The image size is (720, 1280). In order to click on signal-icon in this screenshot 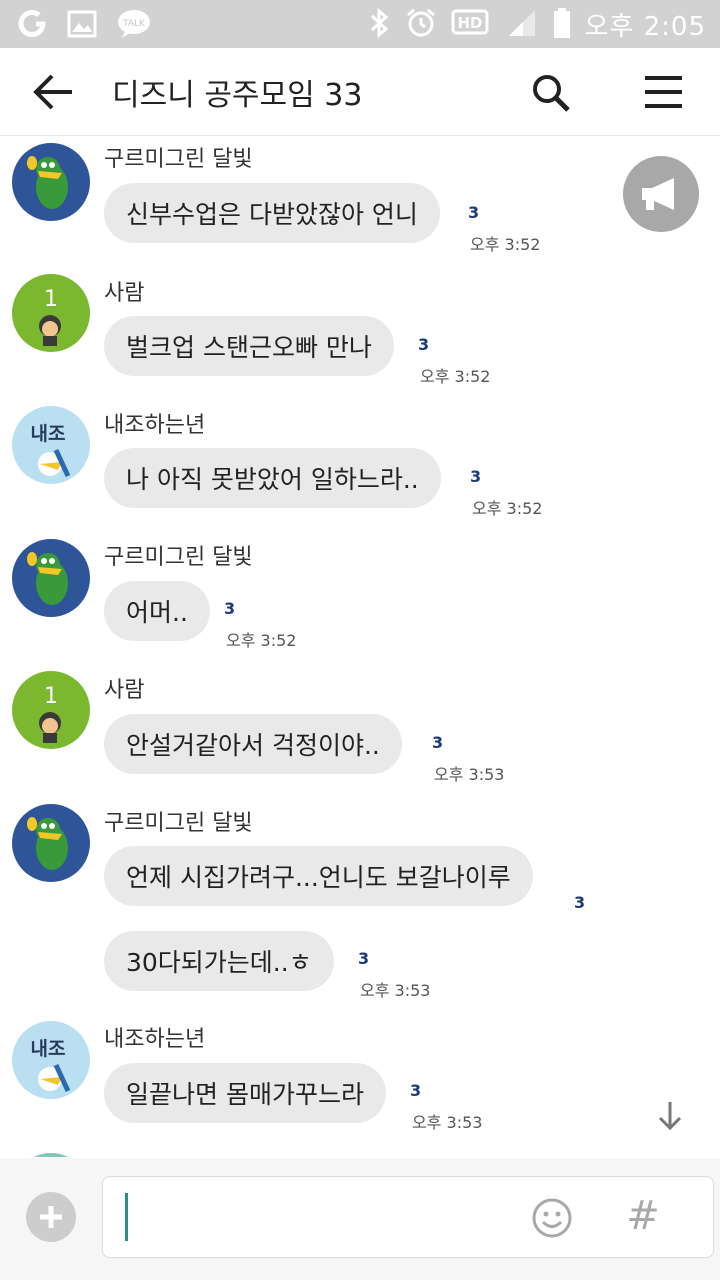, I will do `click(522, 25)`.